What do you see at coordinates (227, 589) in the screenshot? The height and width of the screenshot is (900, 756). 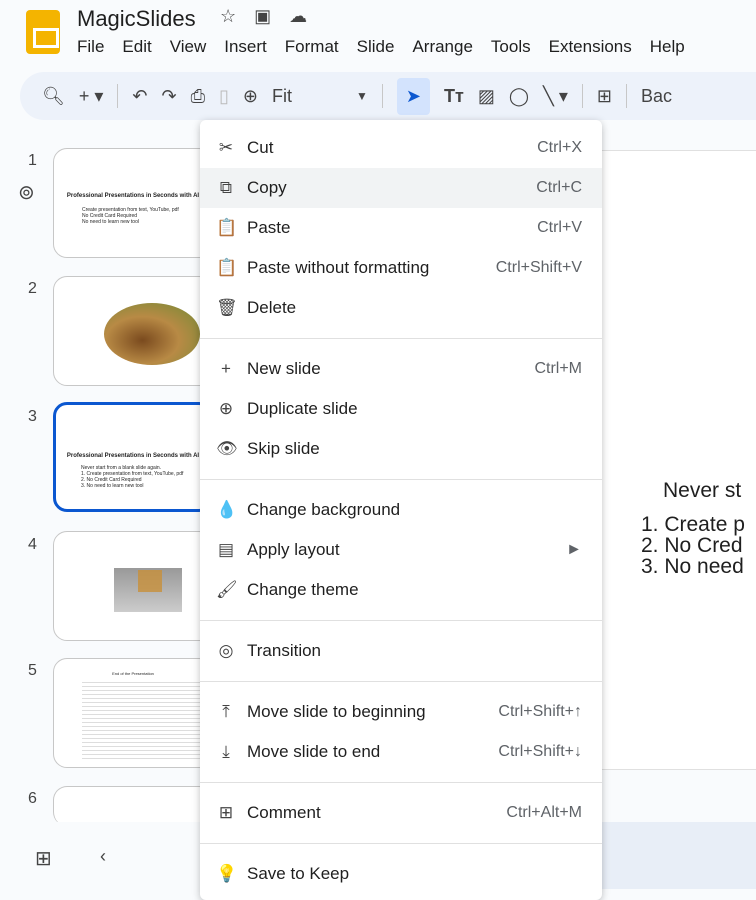 I see `change-theme-icon: 🖌` at bounding box center [227, 589].